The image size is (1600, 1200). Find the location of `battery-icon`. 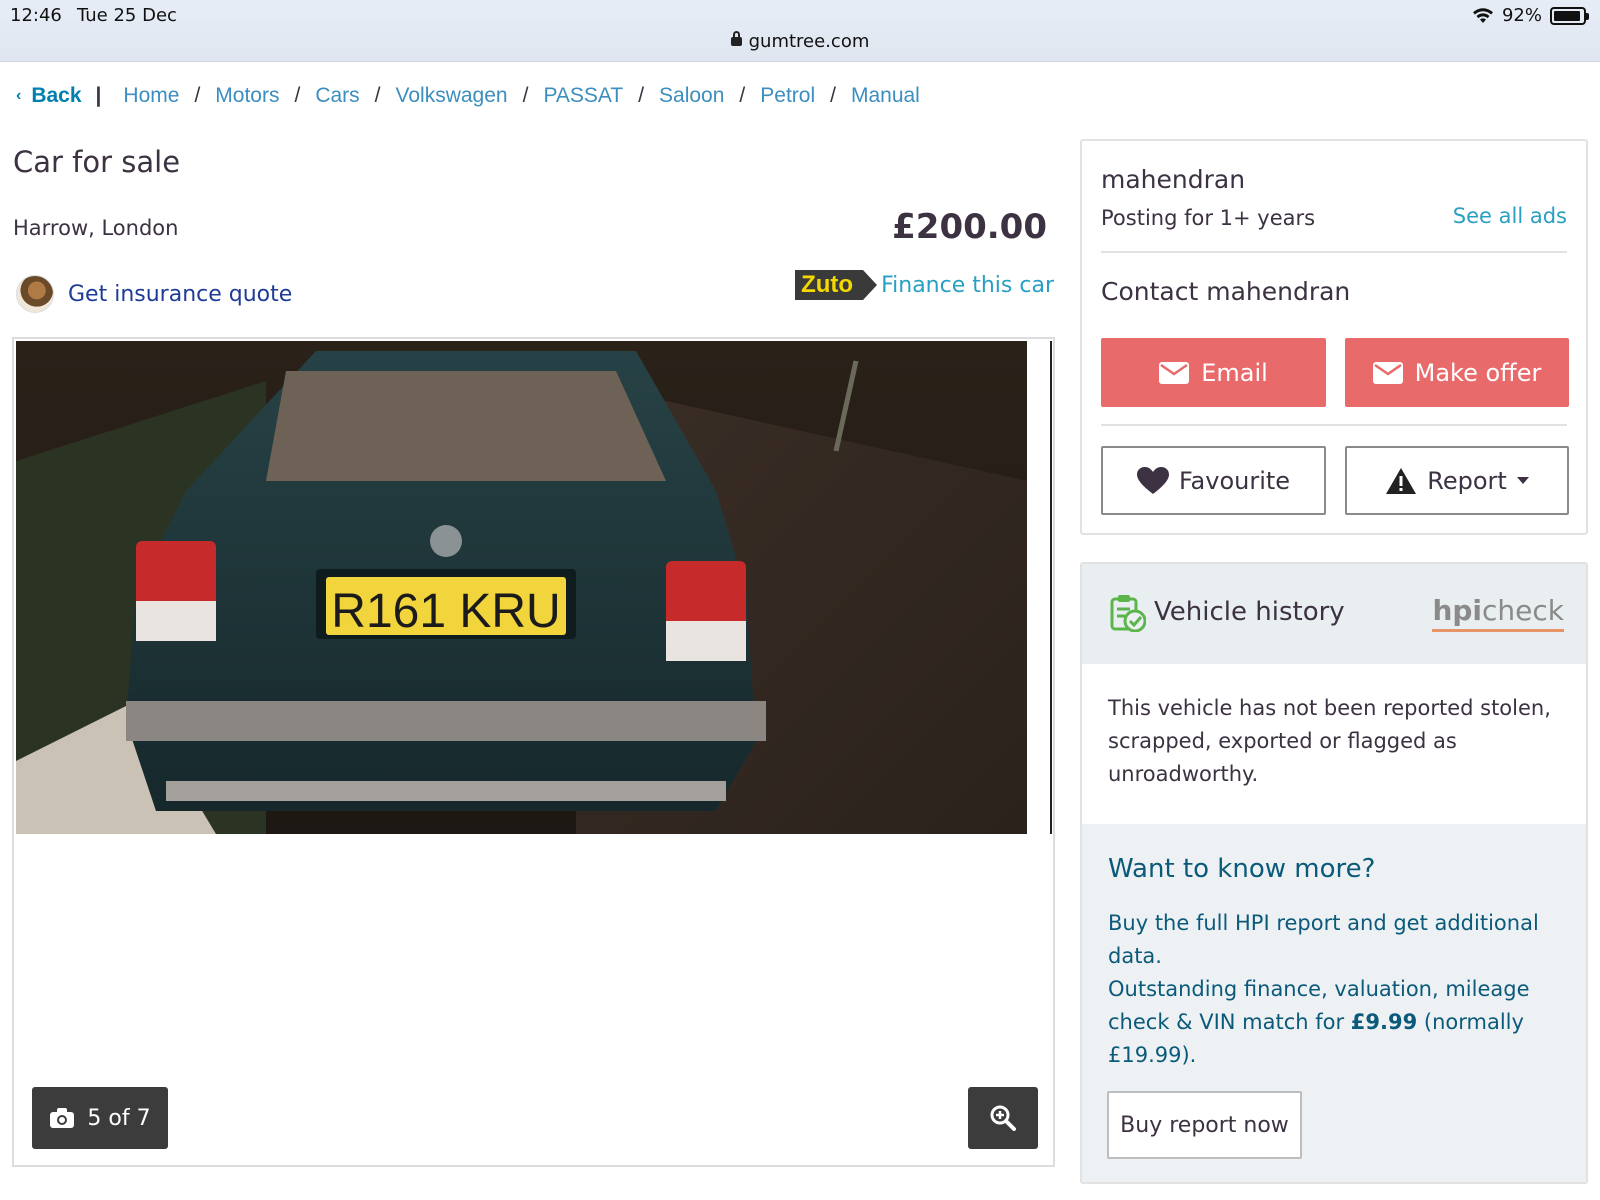

battery-icon is located at coordinates (1569, 15).